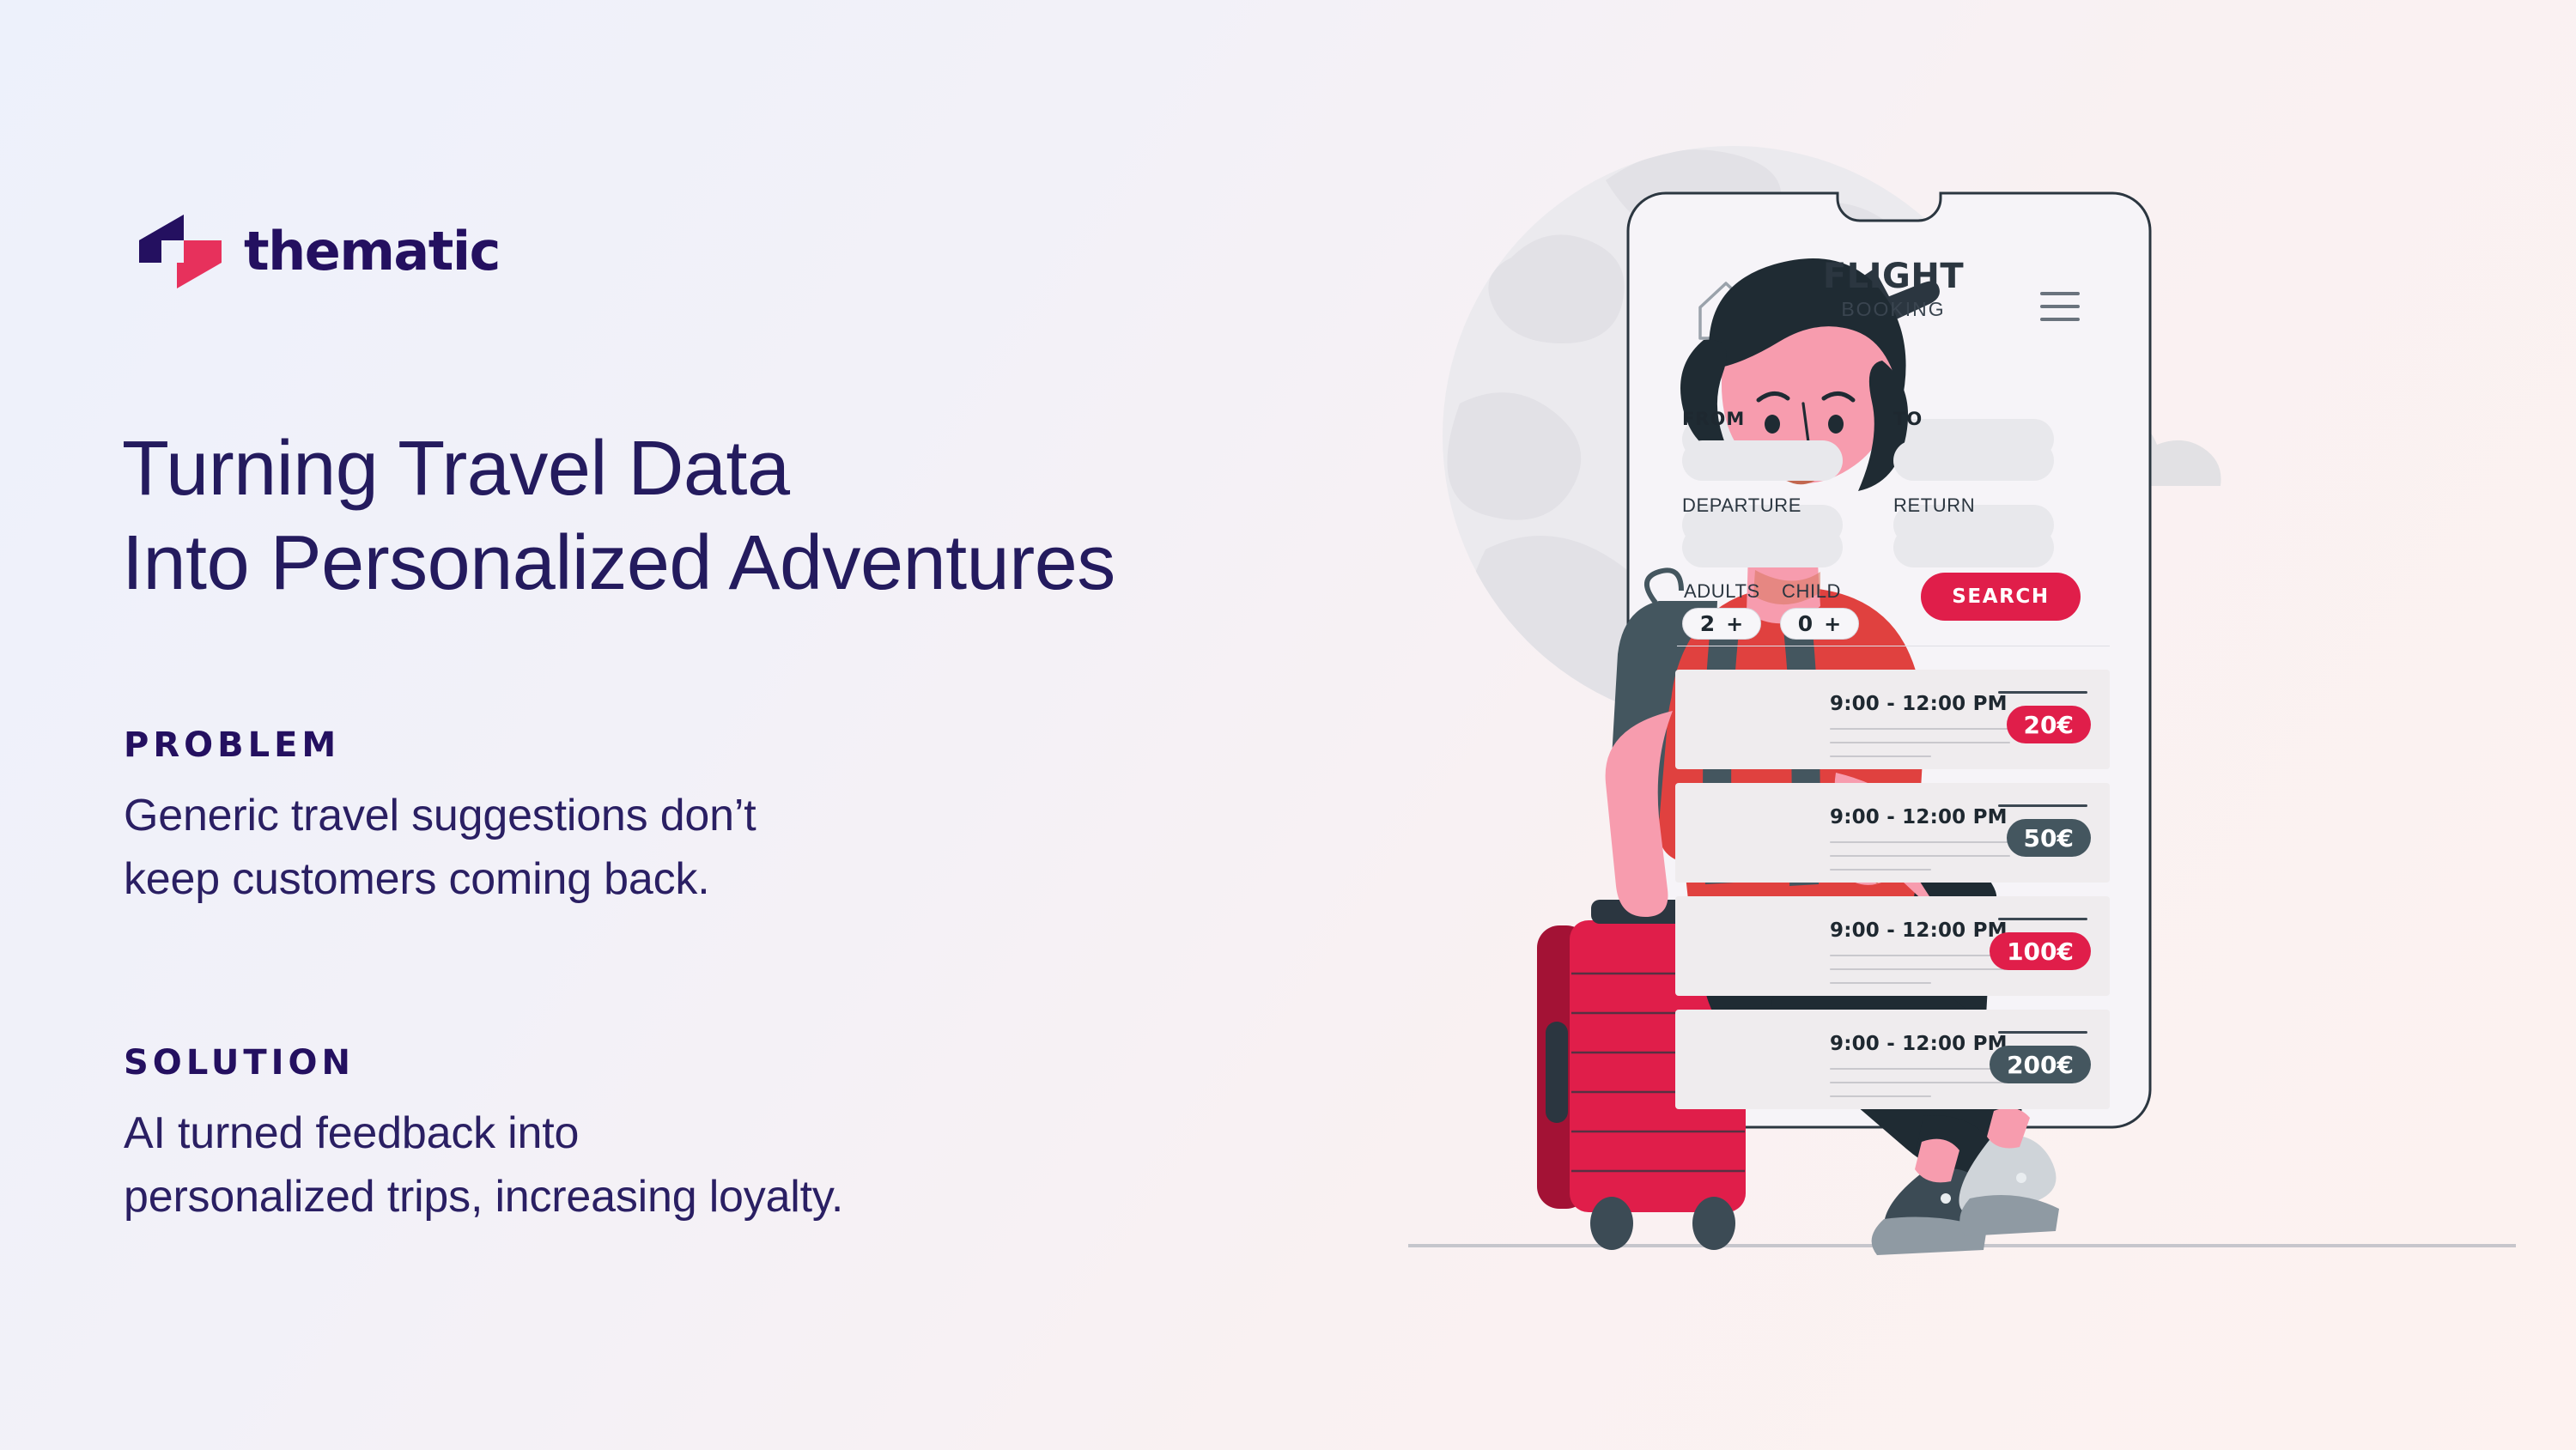  What do you see at coordinates (1893, 833) in the screenshot?
I see `flight-result-row: 9:00 - 12:00 PM 50€` at bounding box center [1893, 833].